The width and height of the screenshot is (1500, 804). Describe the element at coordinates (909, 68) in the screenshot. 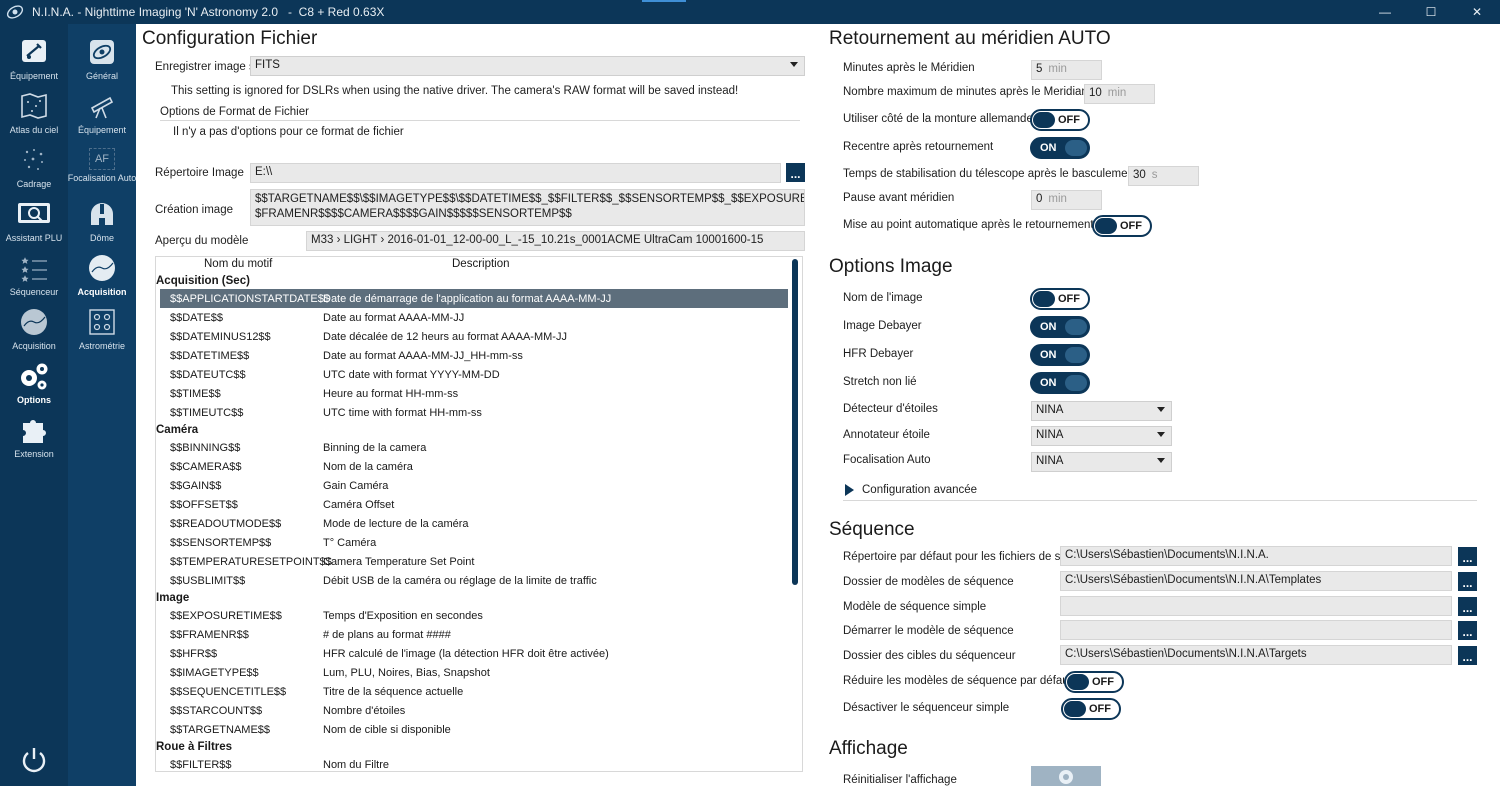

I see `minutes-after-label: Minutes après le Méridien` at that location.